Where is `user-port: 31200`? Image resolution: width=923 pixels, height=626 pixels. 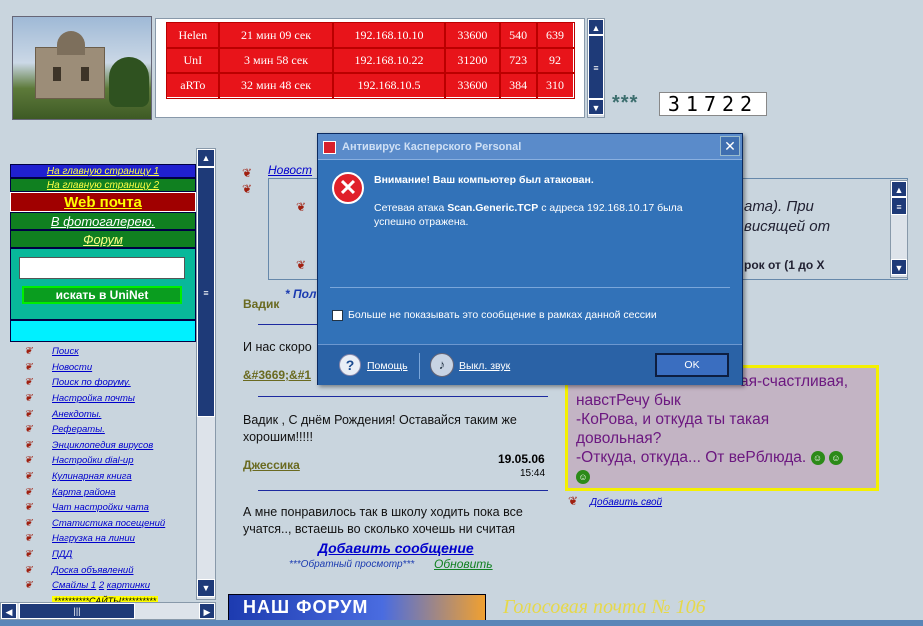 user-port: 31200 is located at coordinates (472, 60).